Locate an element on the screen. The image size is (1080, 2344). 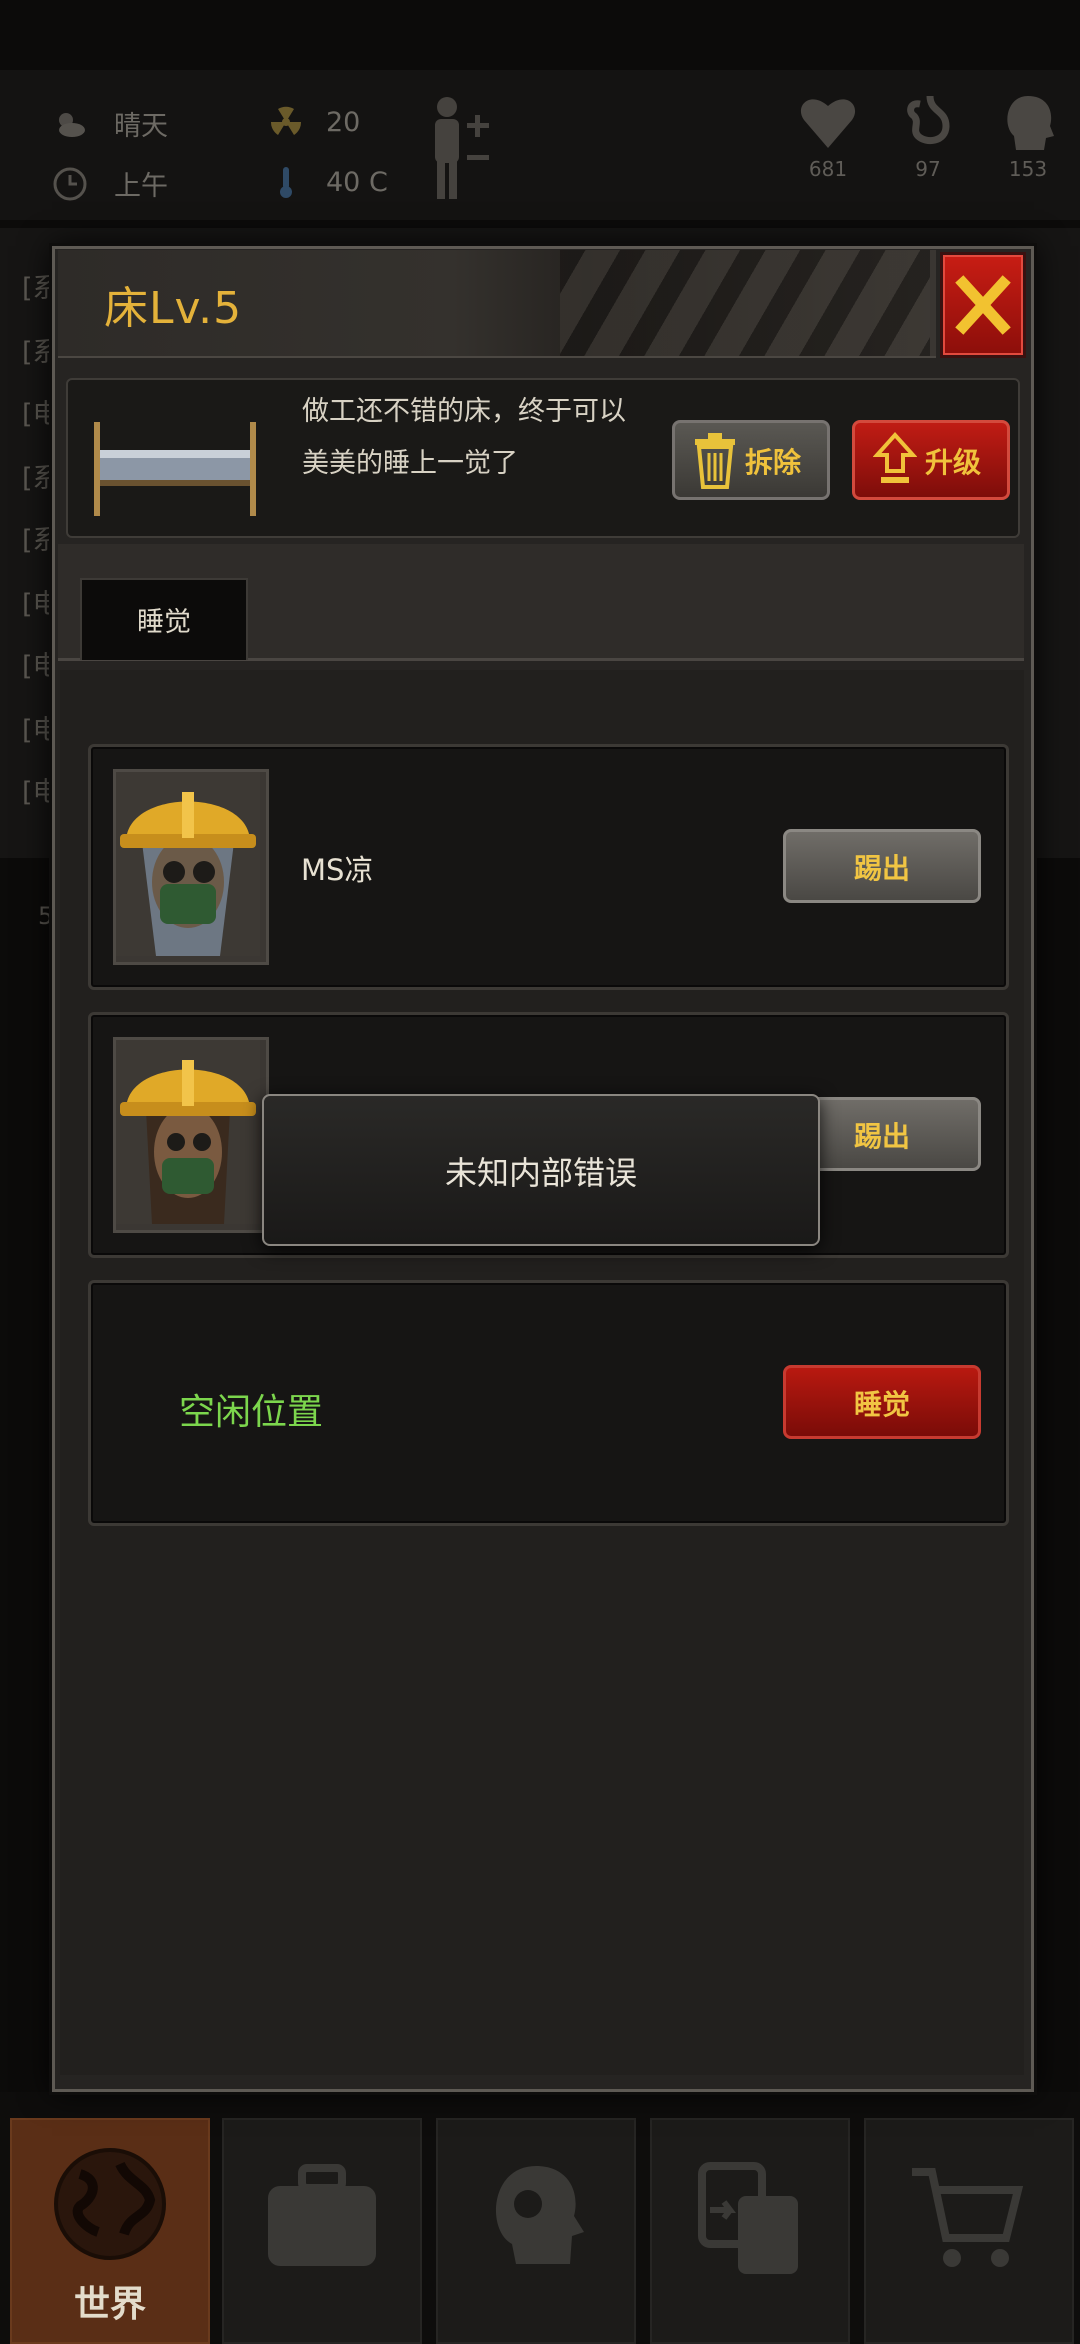
upgrade-button: 升级 is located at coordinates (931, 460).